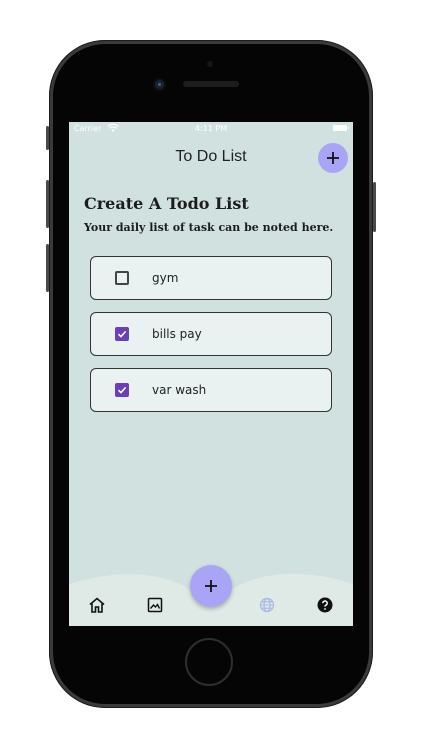 This screenshot has width=422, height=750. Describe the element at coordinates (211, 84) in the screenshot. I see `earpiece-speaker` at that location.